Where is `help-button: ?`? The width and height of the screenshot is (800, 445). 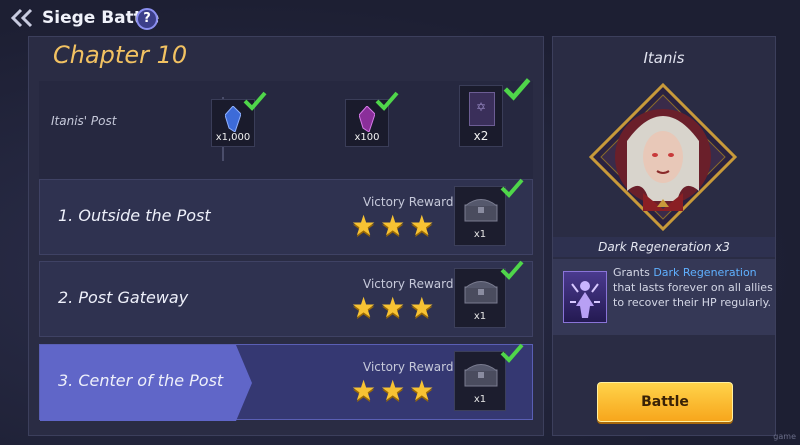
help-button: ? is located at coordinates (147, 19).